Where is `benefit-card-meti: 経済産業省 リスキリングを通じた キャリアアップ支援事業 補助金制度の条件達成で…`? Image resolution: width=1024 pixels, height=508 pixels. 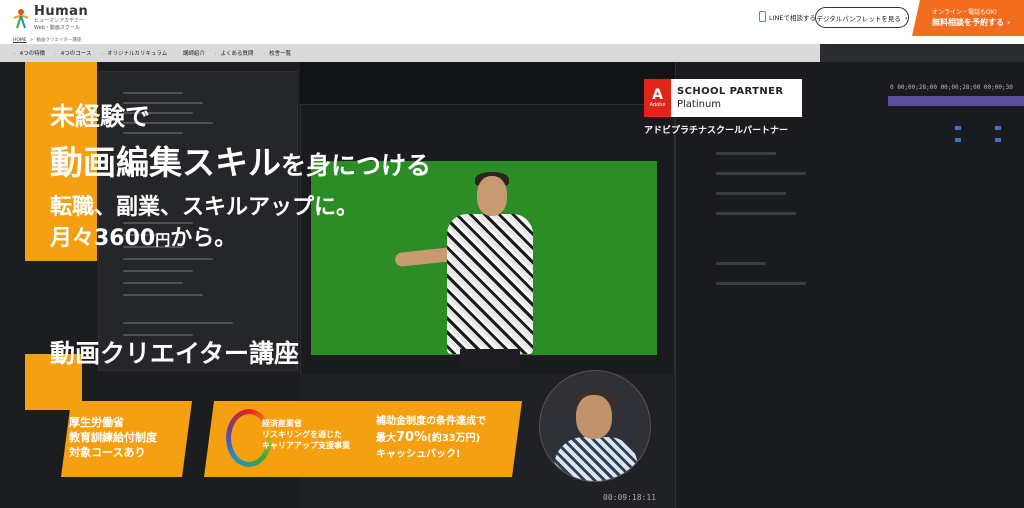 benefit-card-meti: 経済産業省 リスキリングを通じた キャリアアップ支援事業 補助金制度の条件達成で… is located at coordinates (363, 439).